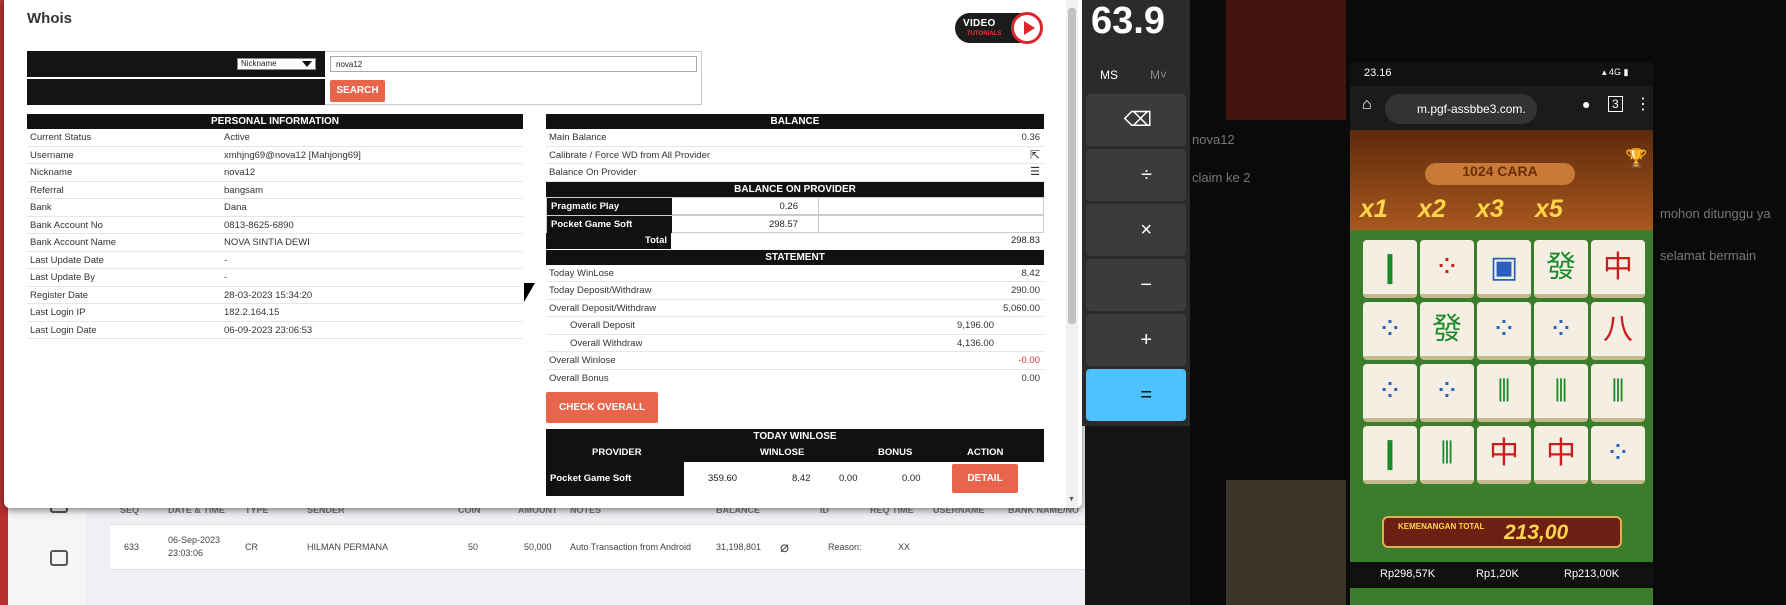 The image size is (1786, 605). I want to click on multiplier: x1, so click(1374, 209).